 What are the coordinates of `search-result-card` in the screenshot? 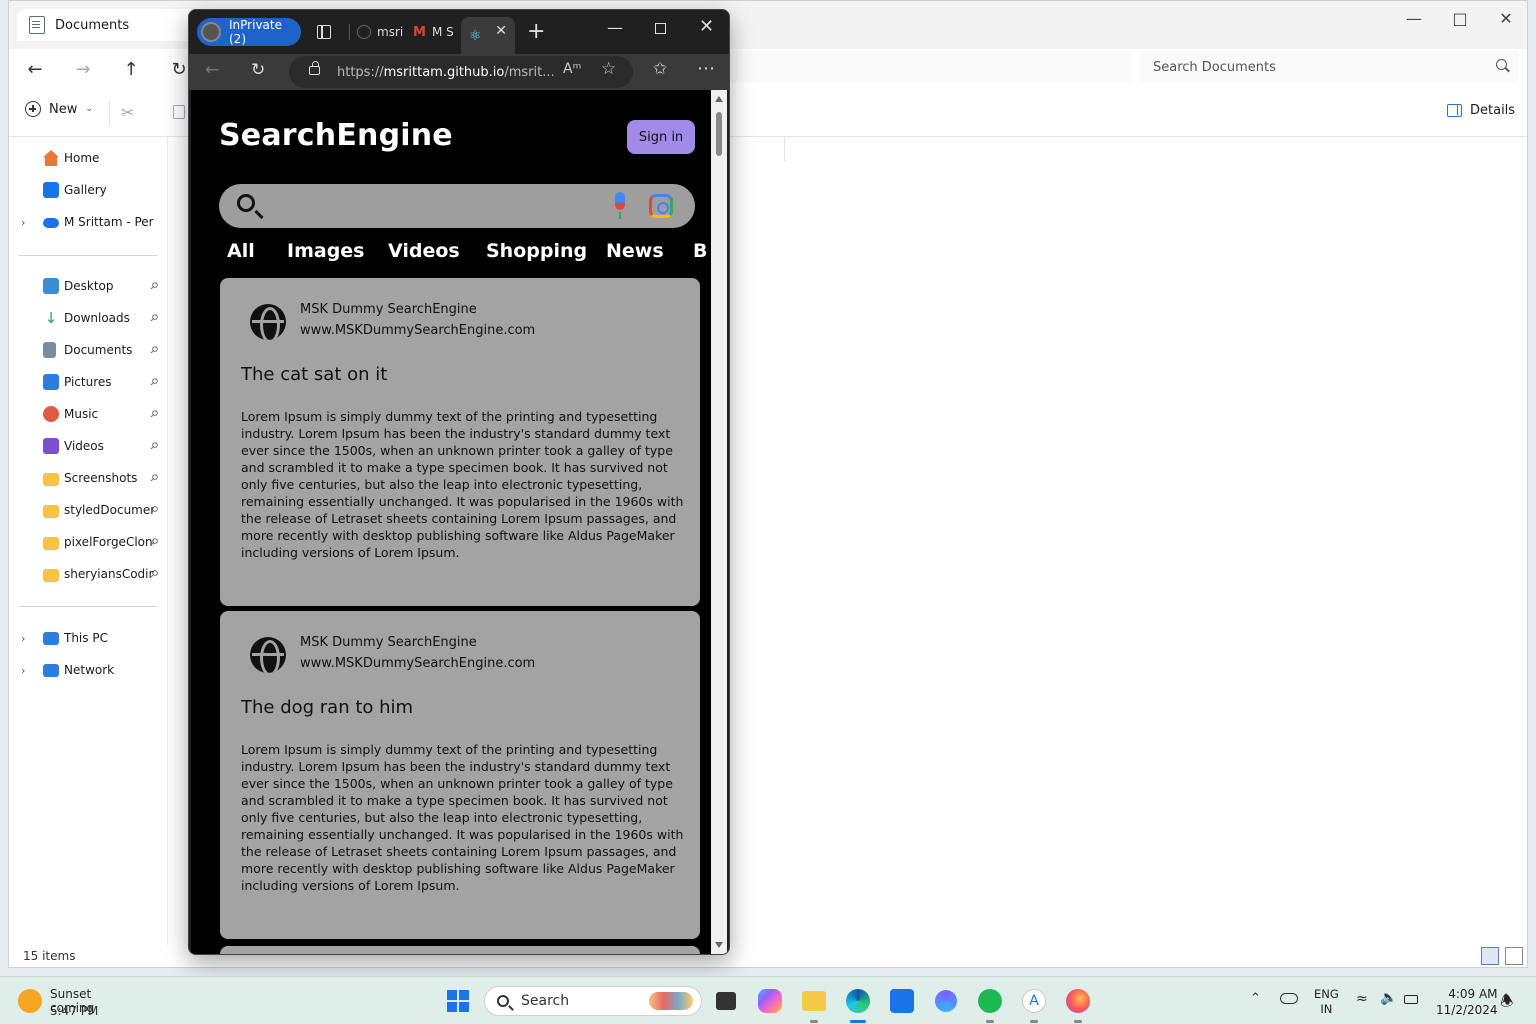 It's located at (460, 950).